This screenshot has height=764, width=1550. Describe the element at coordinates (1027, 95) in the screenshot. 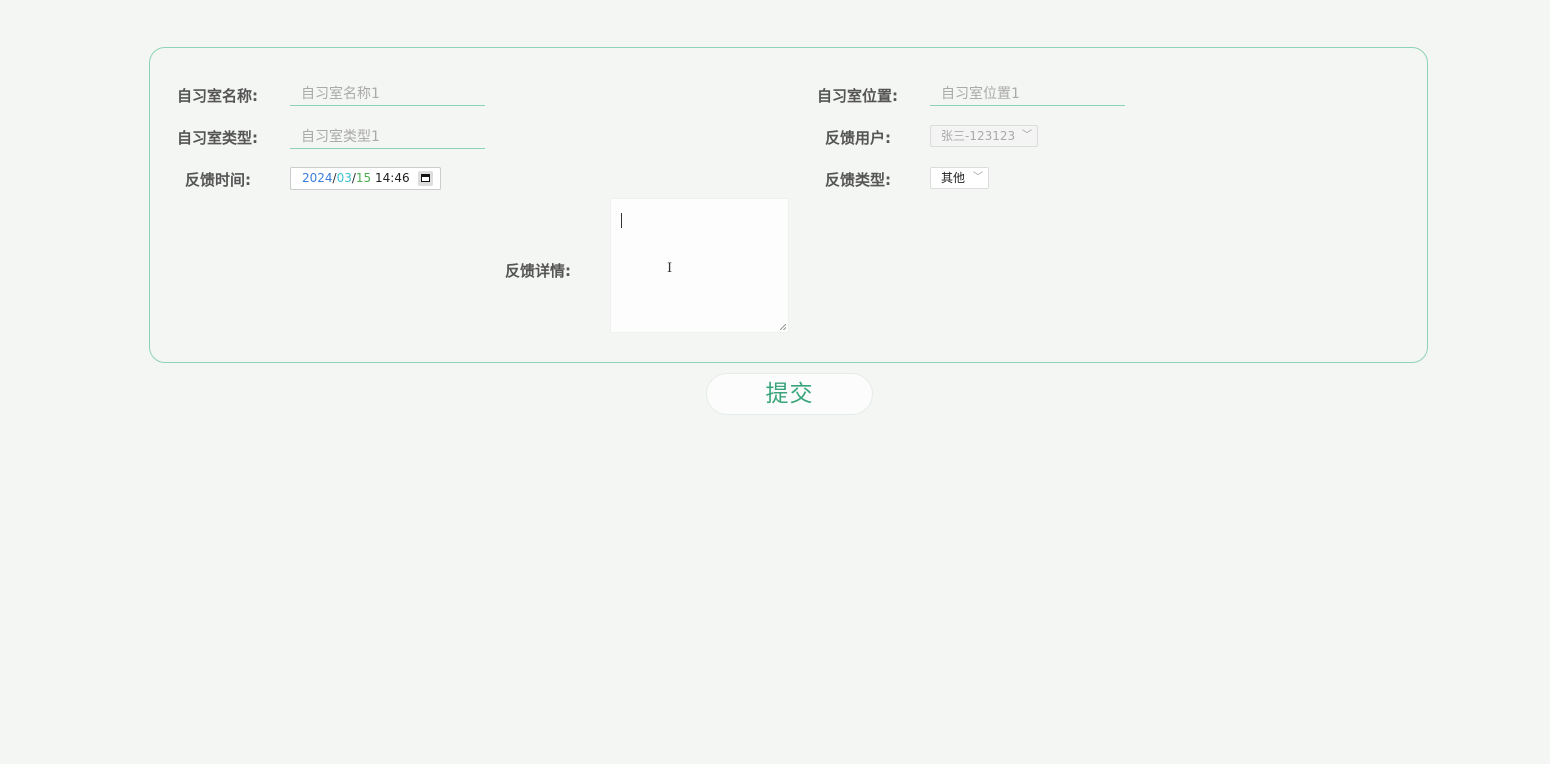

I see `room-location-input: 自习室位置1` at that location.